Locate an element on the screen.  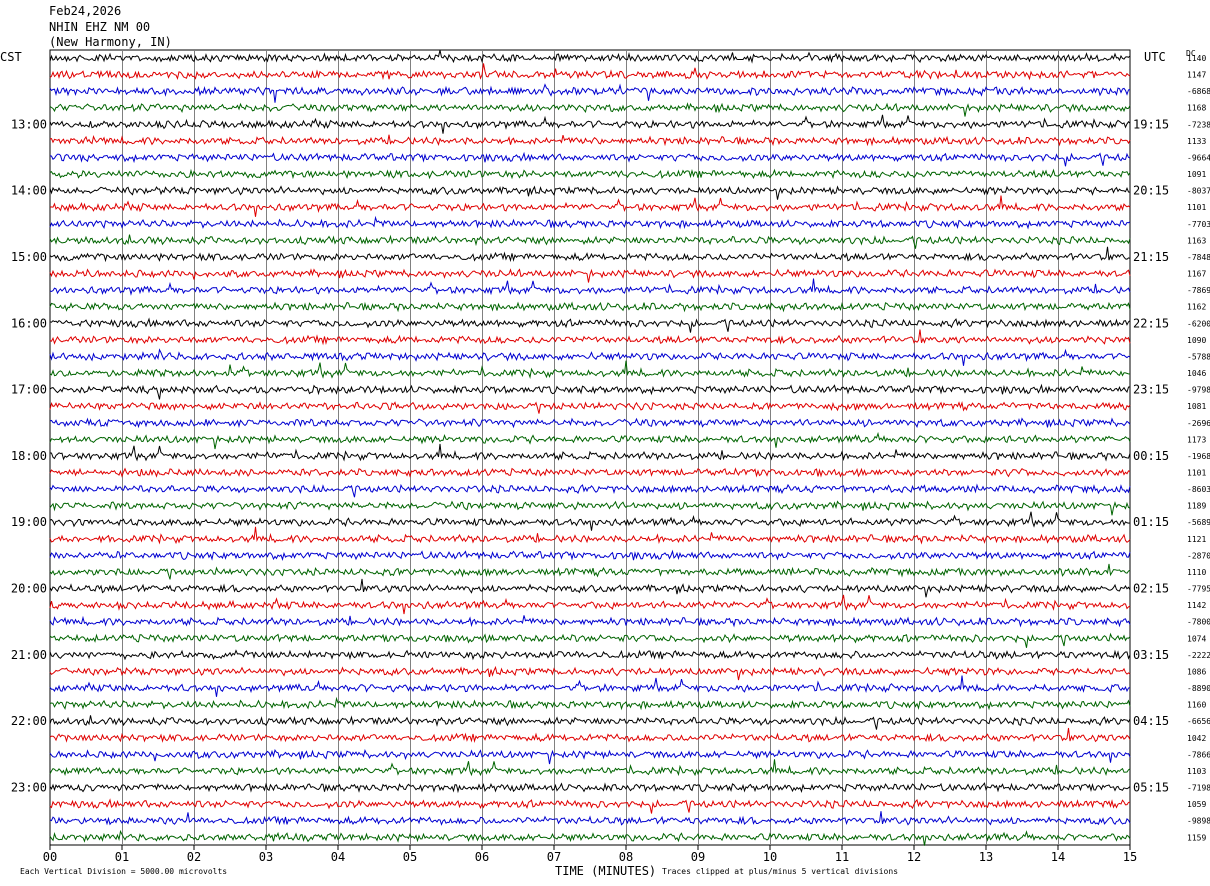
right-hour-label: 01:15 is located at coordinates (1151, 522).